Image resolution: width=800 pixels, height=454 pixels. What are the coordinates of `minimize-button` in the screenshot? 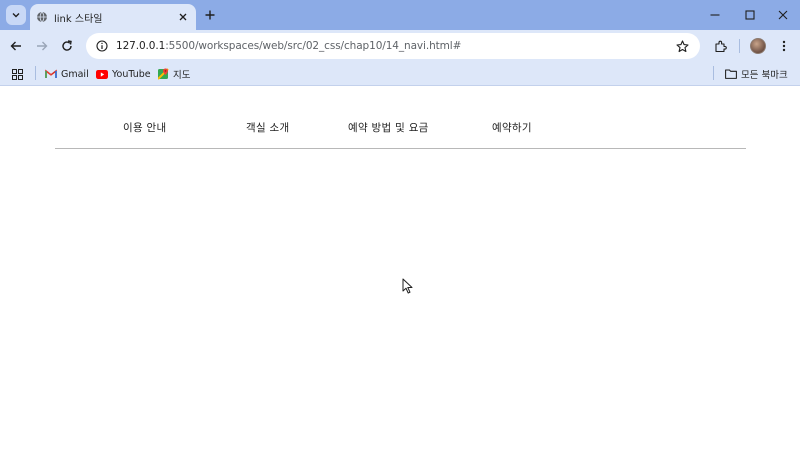 It's located at (715, 15).